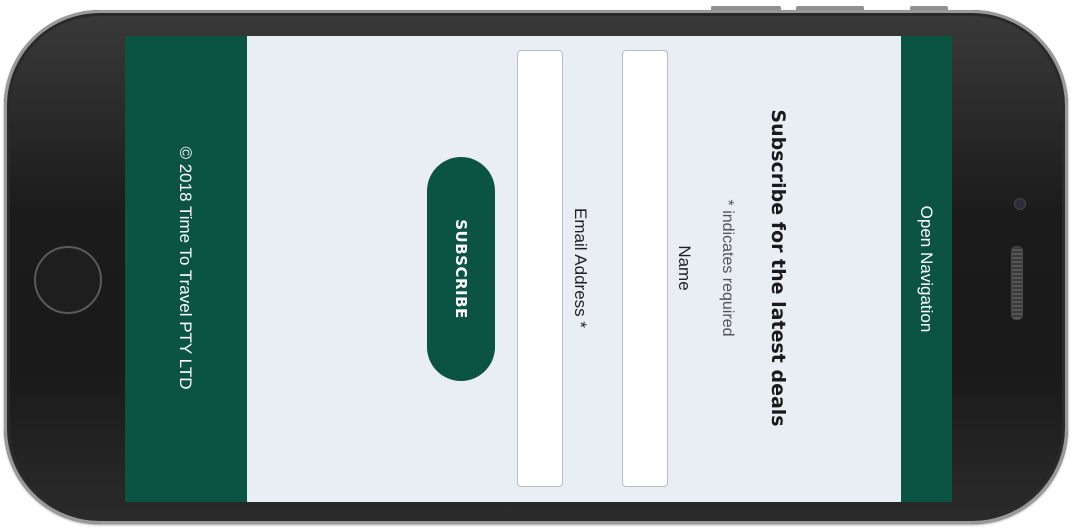 The image size is (1073, 528). Describe the element at coordinates (645, 268) in the screenshot. I see `name-input` at that location.